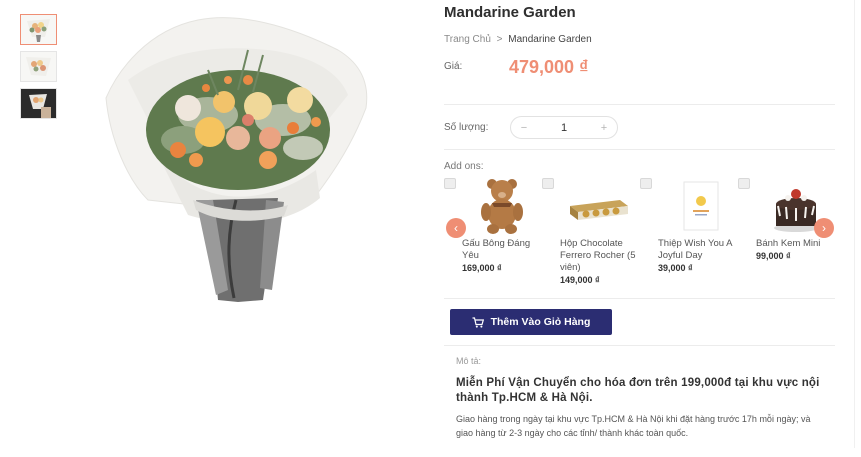  What do you see at coordinates (599, 205) in the screenshot?
I see `chocolate-box-icon` at bounding box center [599, 205].